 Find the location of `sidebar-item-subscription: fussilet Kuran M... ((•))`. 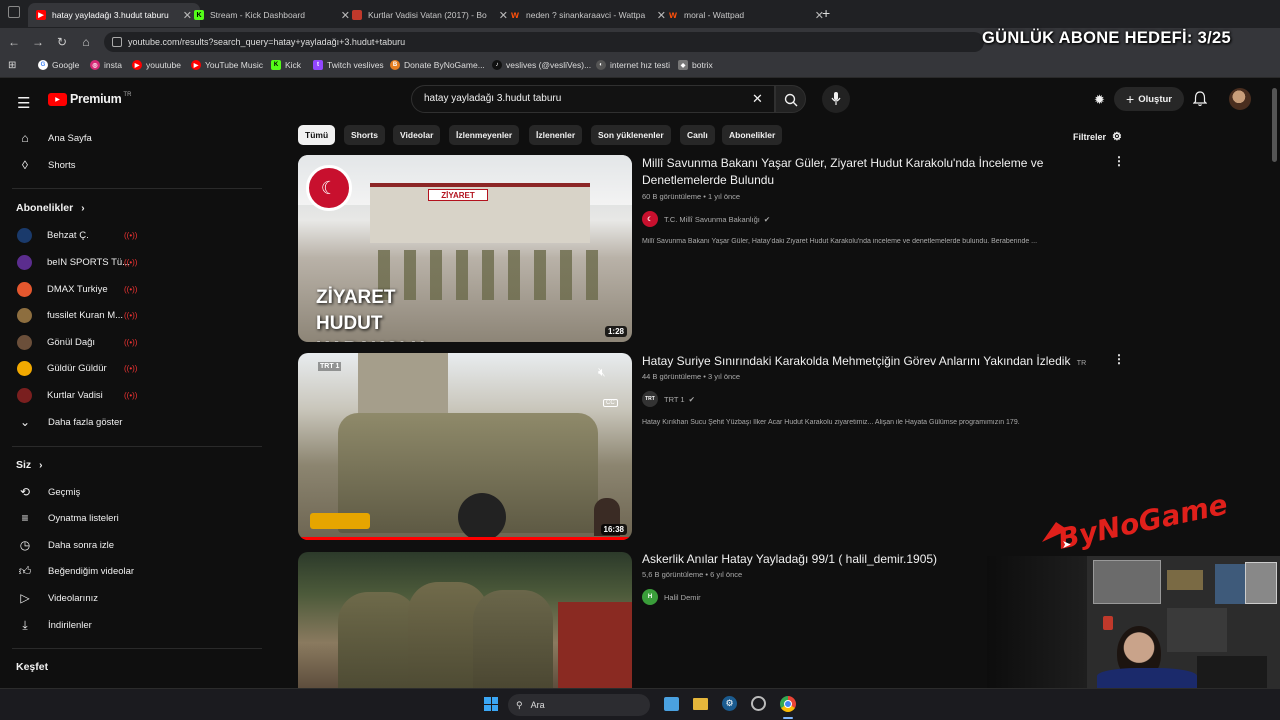

sidebar-item-subscription: fussilet Kuran M... ((•)) is located at coordinates (135, 315).